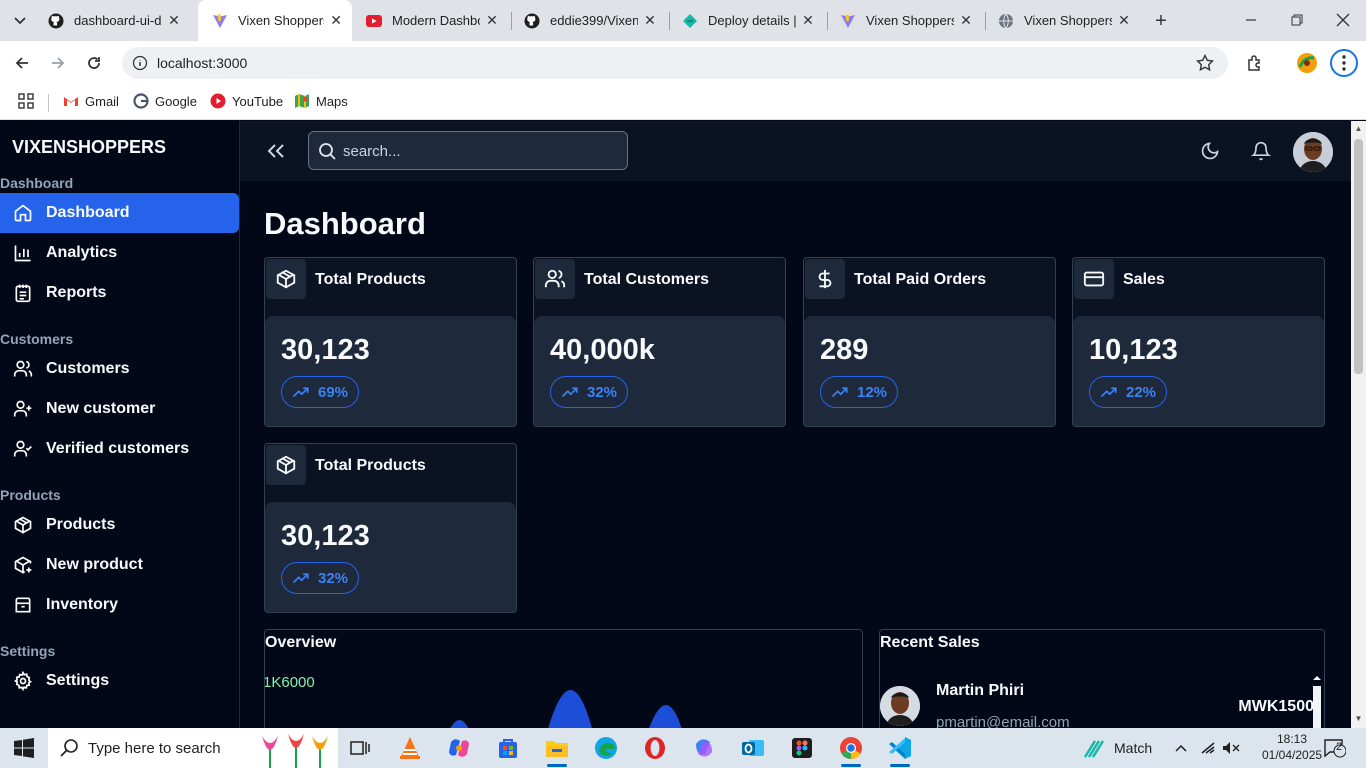 This screenshot has height=768, width=1366. What do you see at coordinates (1093, 749) in the screenshot?
I see `cricket-icon` at bounding box center [1093, 749].